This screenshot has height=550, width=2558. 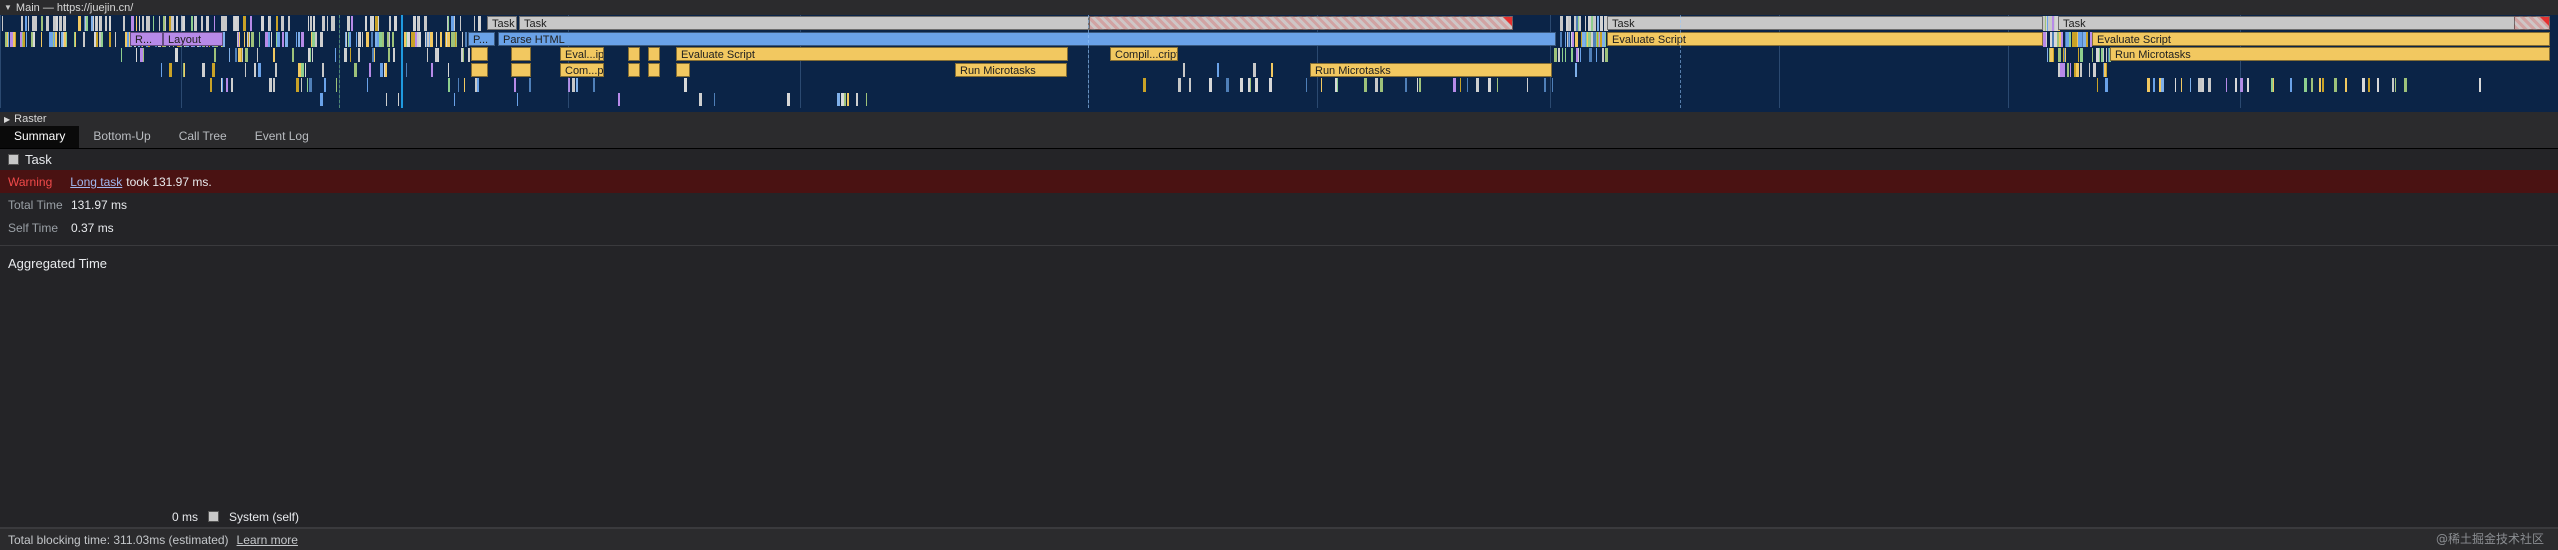 I want to click on tab-bottom-up: Bottom-Up, so click(x=121, y=136).